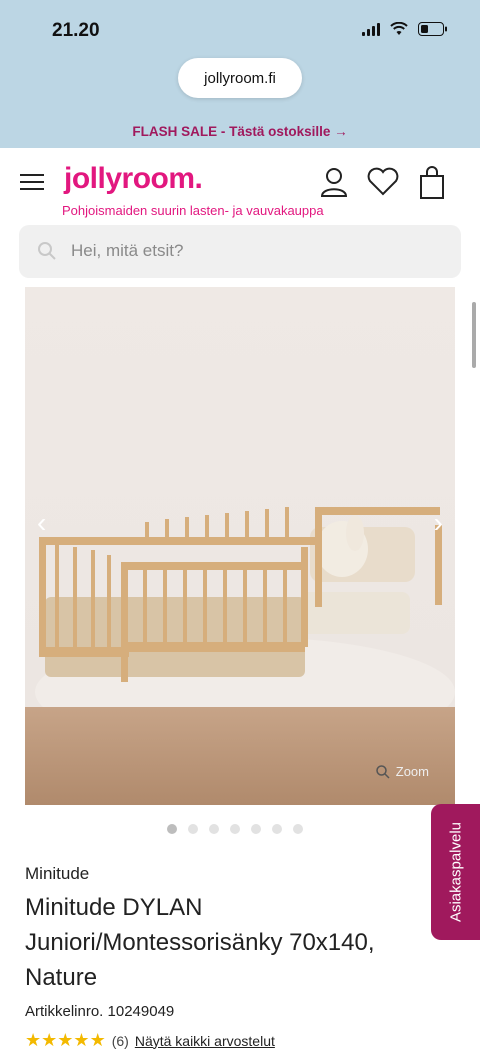 The height and width of the screenshot is (1051, 480). I want to click on wifi-icon, so click(399, 28).